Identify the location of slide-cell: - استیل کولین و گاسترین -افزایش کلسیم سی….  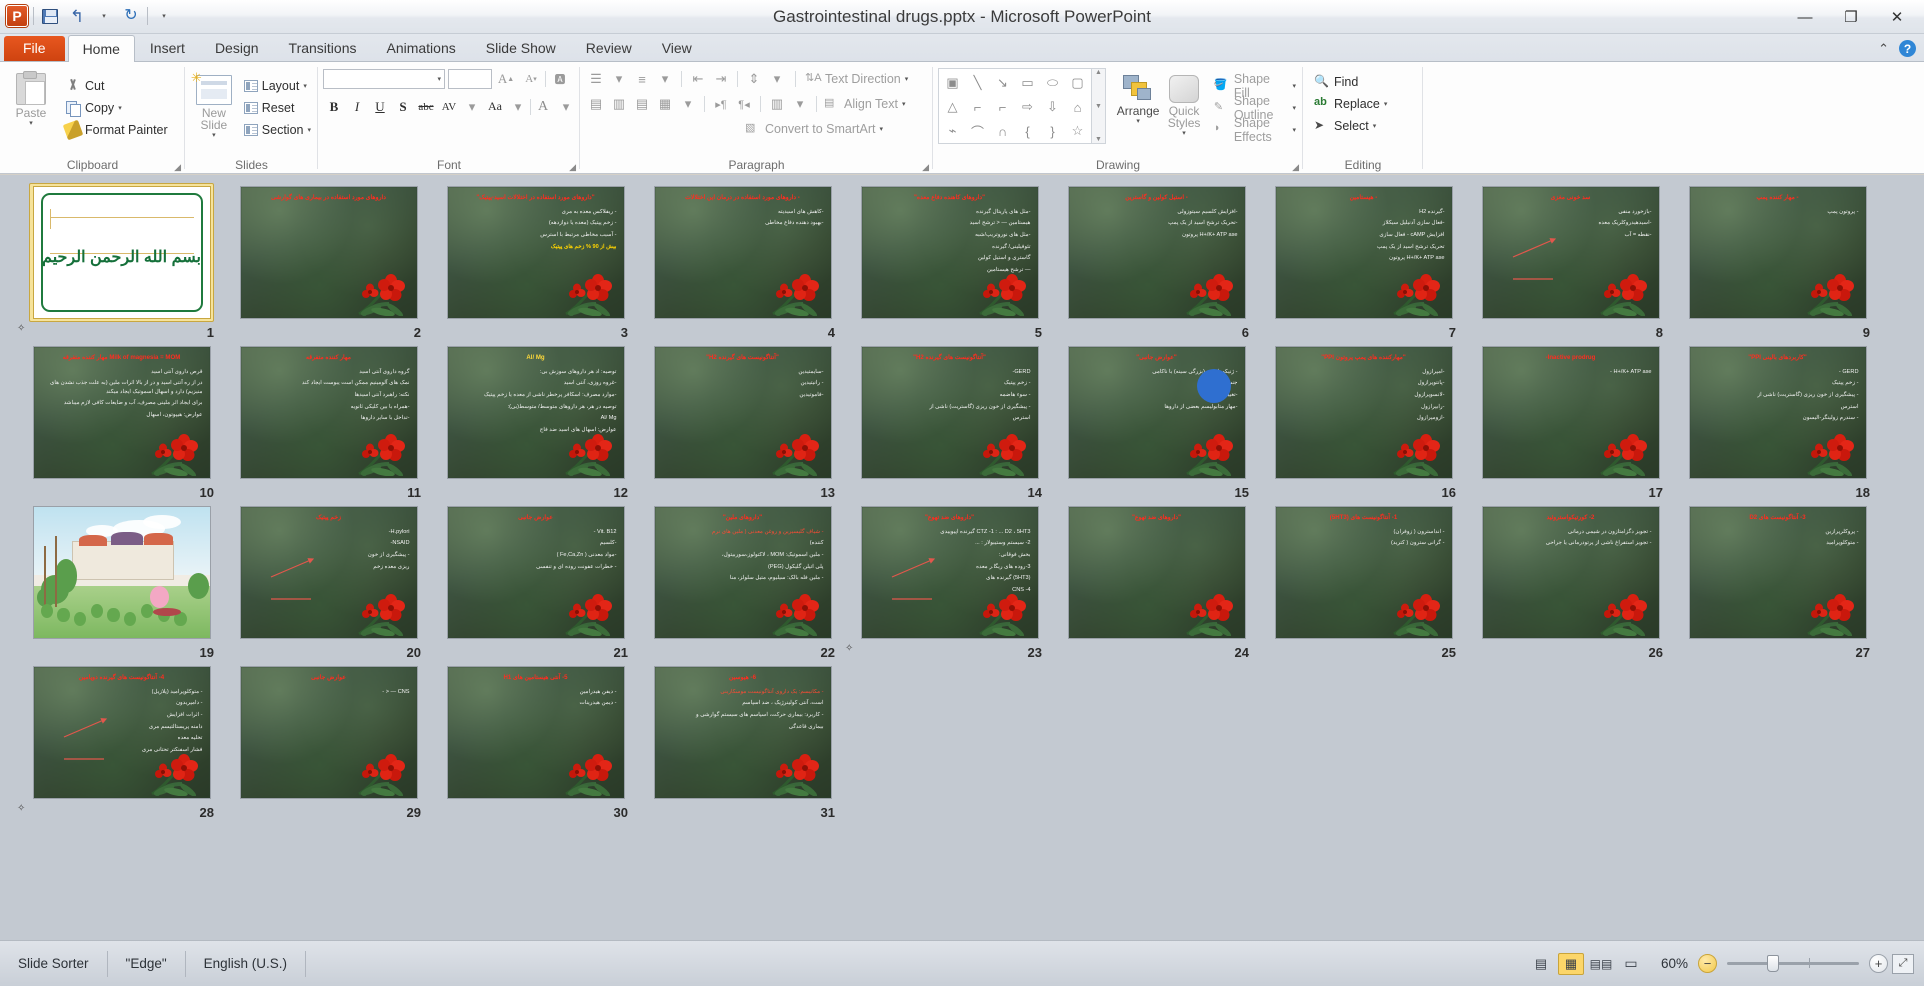
(1156, 263).